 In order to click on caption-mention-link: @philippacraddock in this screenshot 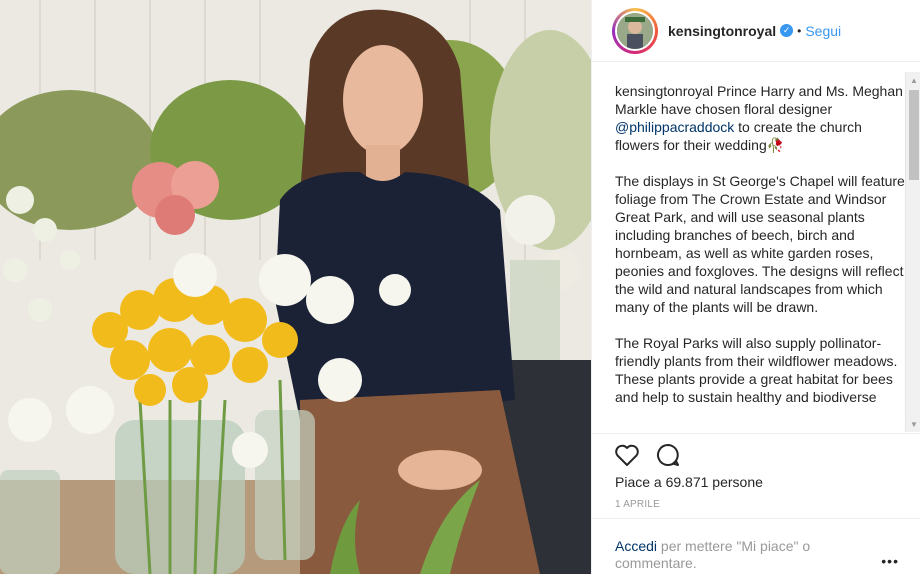, I will do `click(674, 127)`.